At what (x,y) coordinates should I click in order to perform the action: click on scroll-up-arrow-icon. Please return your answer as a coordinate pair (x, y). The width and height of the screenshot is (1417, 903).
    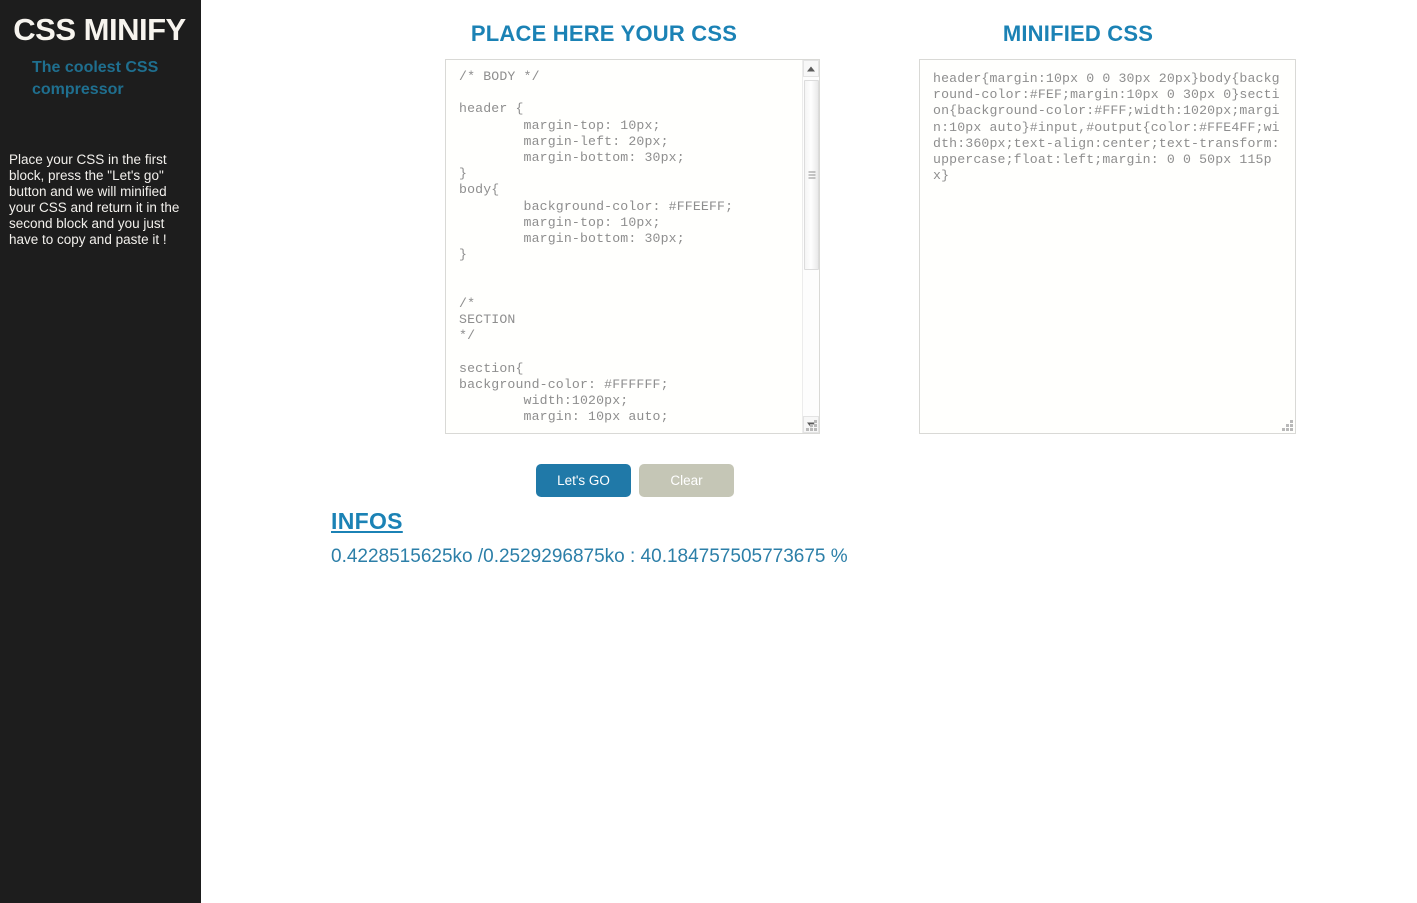
    Looking at the image, I should click on (811, 68).